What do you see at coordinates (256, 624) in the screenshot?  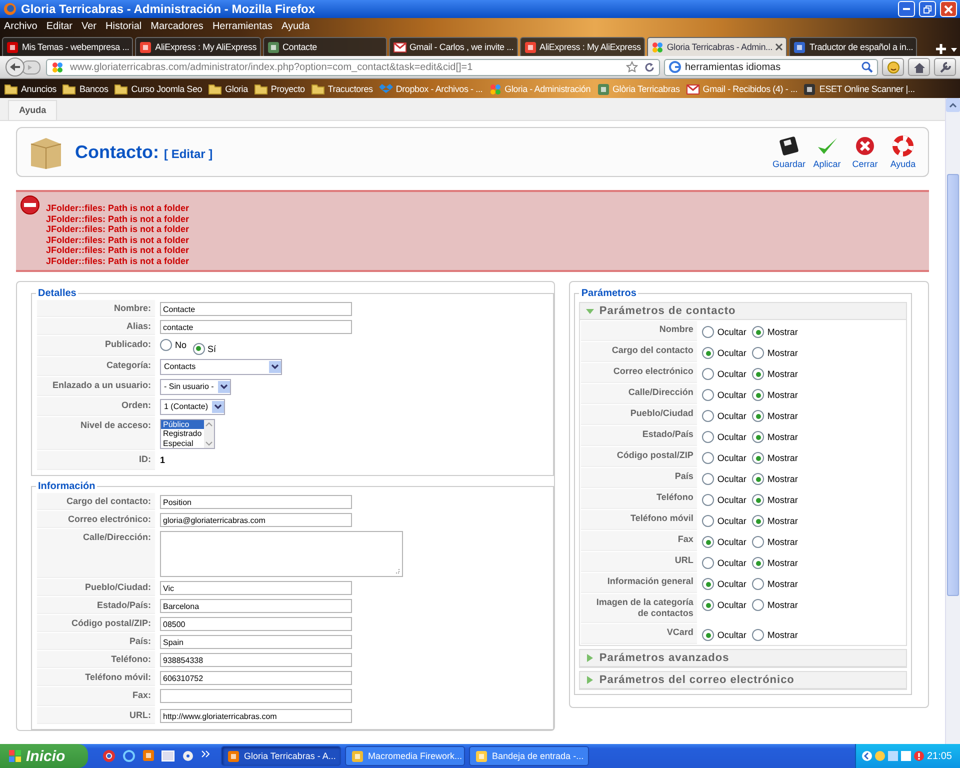 I see `text-field: 08500` at bounding box center [256, 624].